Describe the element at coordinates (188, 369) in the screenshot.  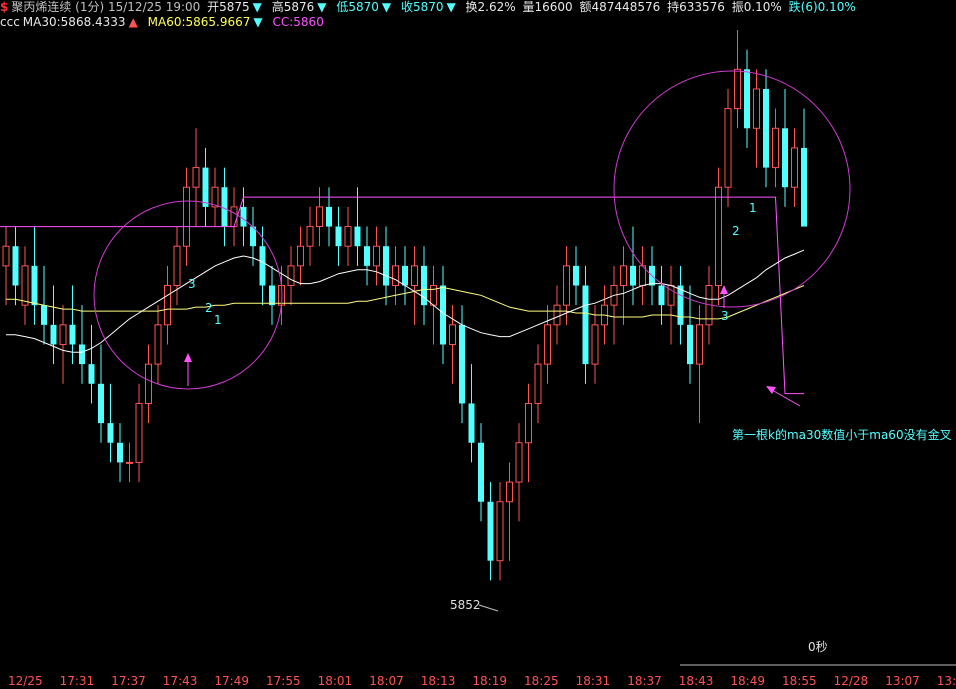
I see `arrow-up-left-icon` at that location.